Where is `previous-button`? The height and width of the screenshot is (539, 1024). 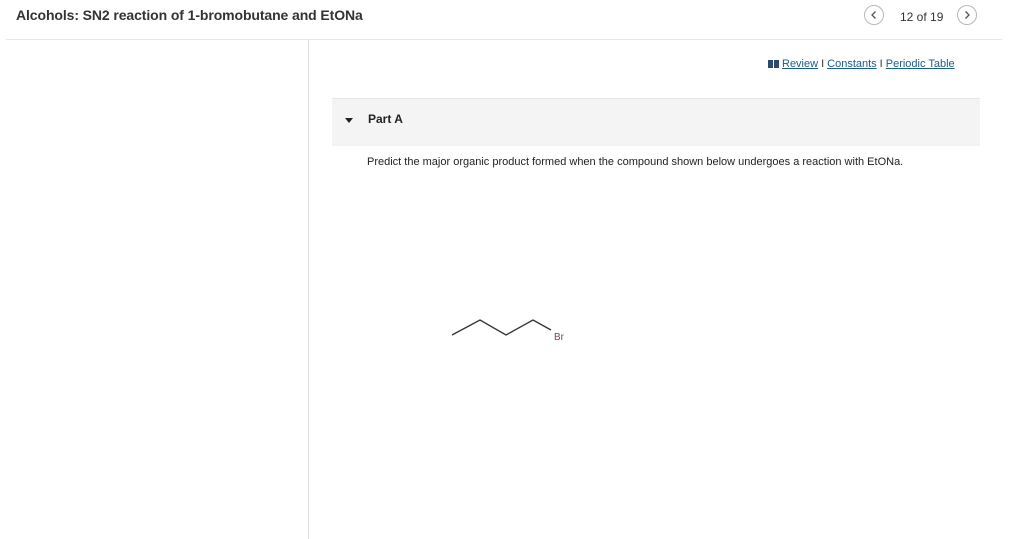
previous-button is located at coordinates (874, 15).